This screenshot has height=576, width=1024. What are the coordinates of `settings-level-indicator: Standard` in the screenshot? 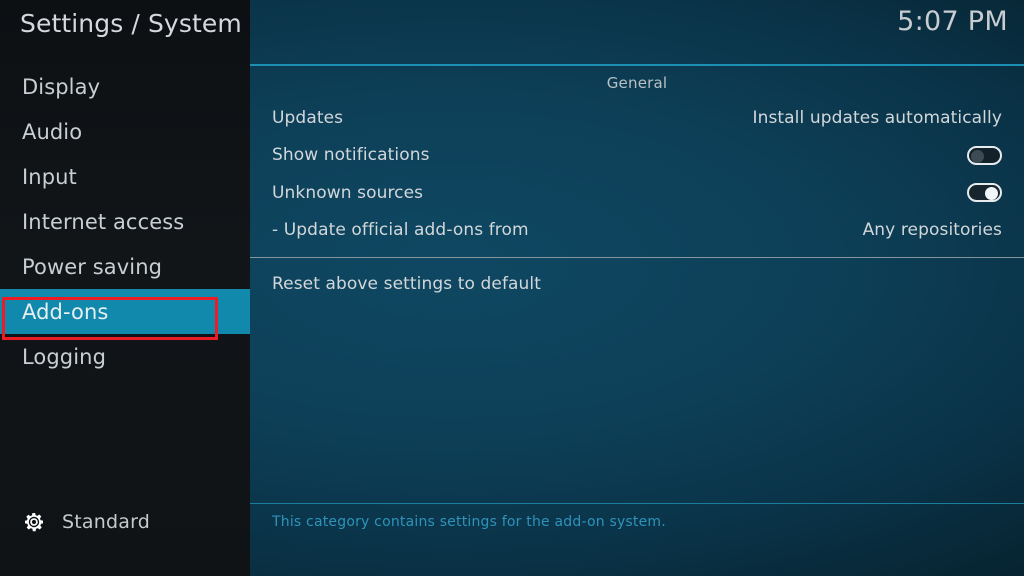 It's located at (86, 522).